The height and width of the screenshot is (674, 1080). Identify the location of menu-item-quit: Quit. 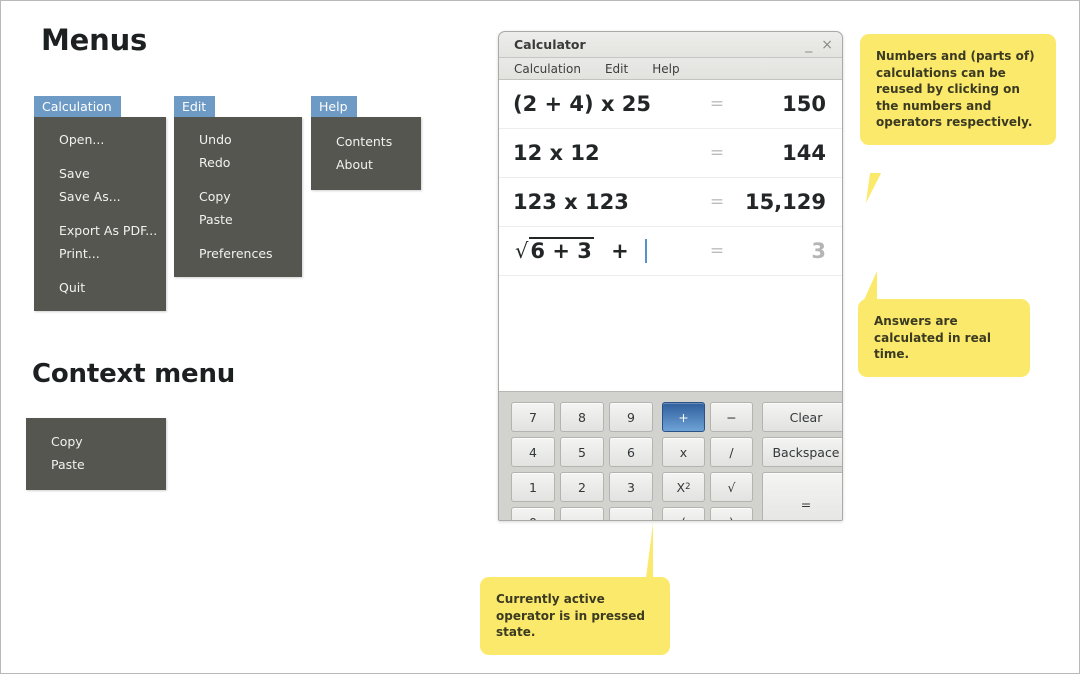
(100, 287).